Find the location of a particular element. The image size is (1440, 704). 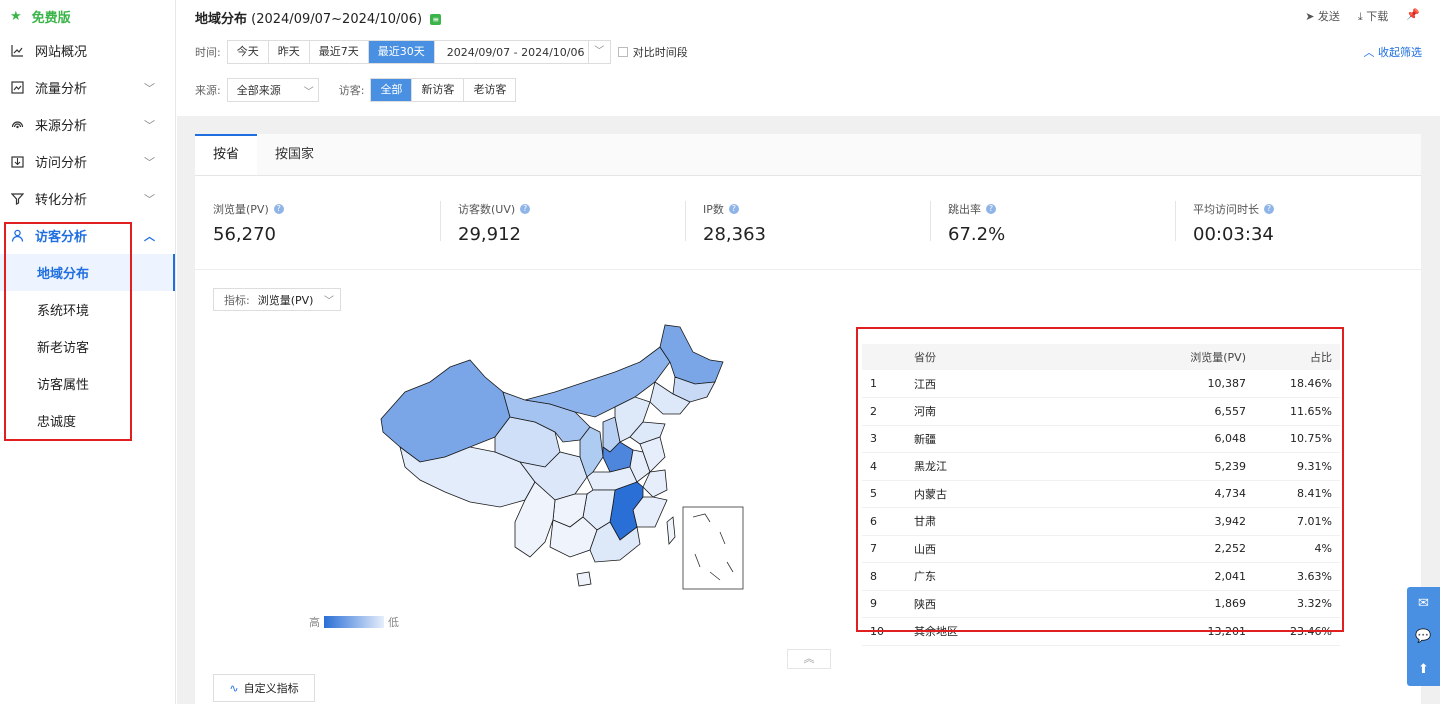

pulse-icon: ∿ is located at coordinates (234, 688).